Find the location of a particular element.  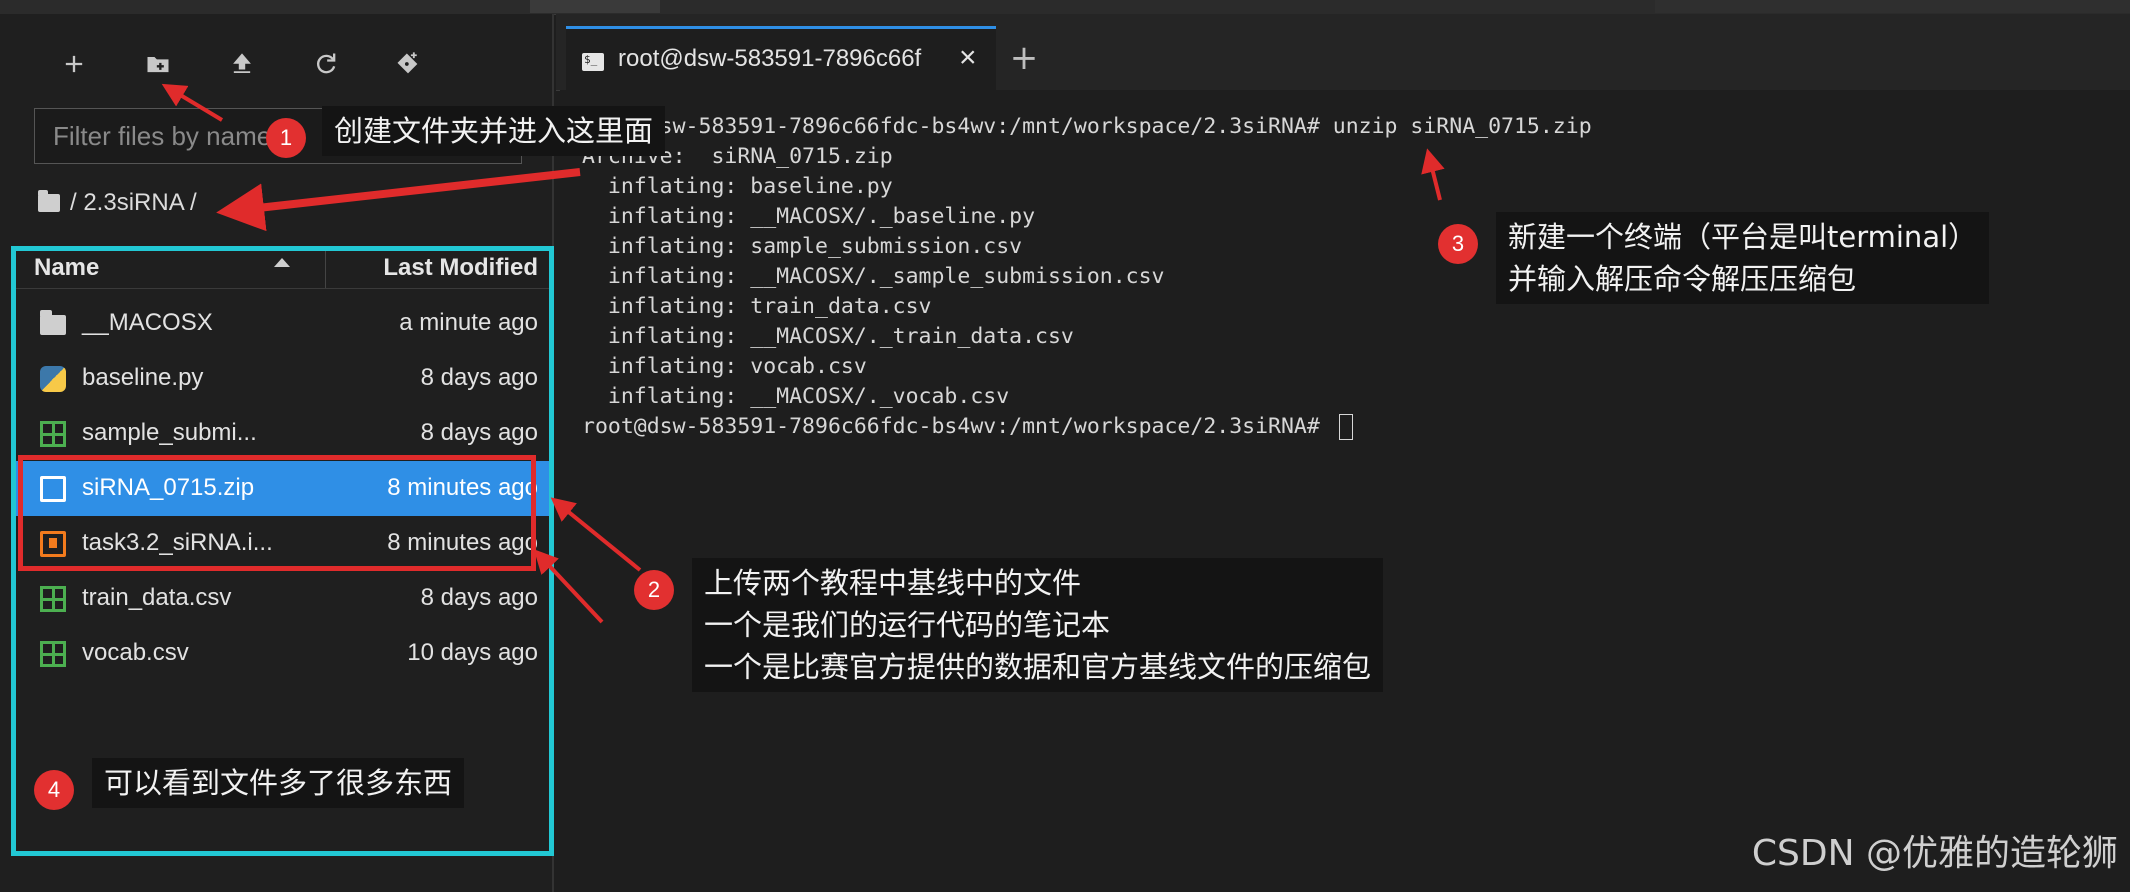

file-browser-toolbar is located at coordinates (276, 57).